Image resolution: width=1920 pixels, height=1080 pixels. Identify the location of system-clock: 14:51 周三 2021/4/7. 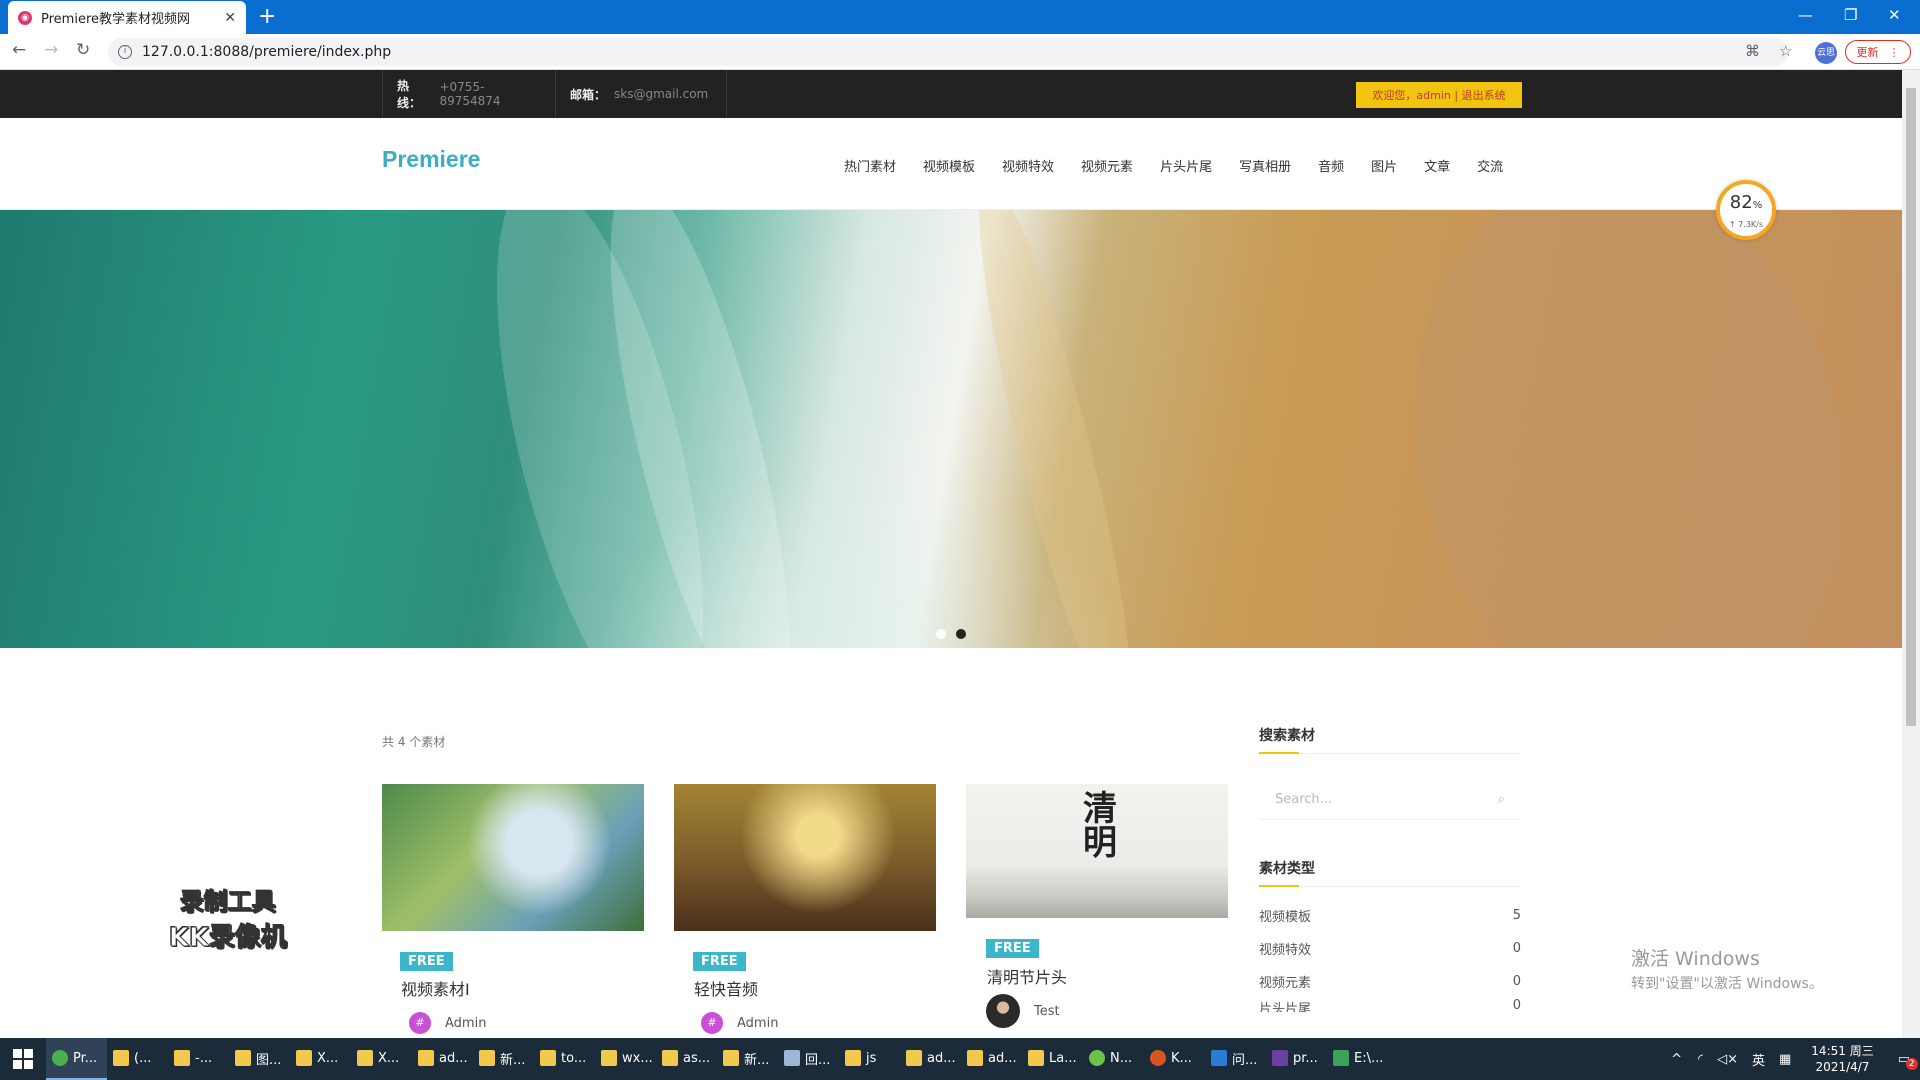
(1842, 1059).